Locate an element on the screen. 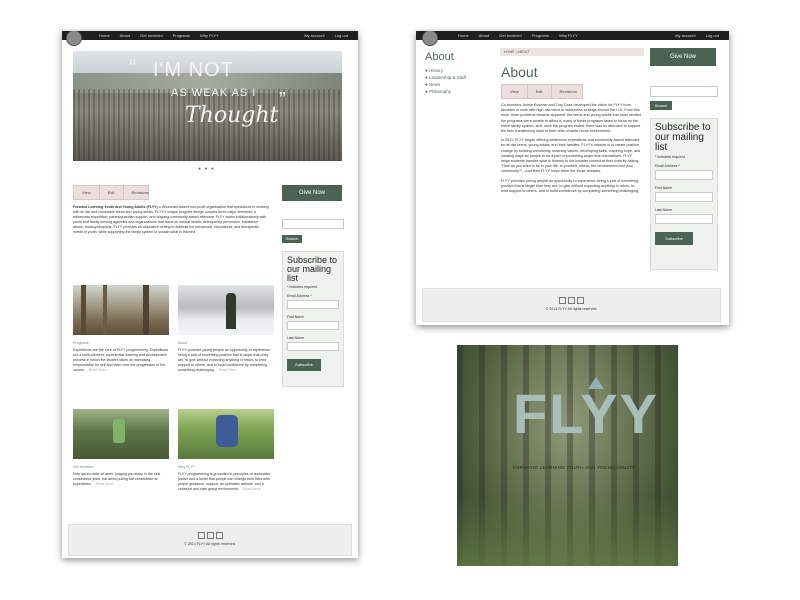  card-get-involved-image is located at coordinates (121, 434).